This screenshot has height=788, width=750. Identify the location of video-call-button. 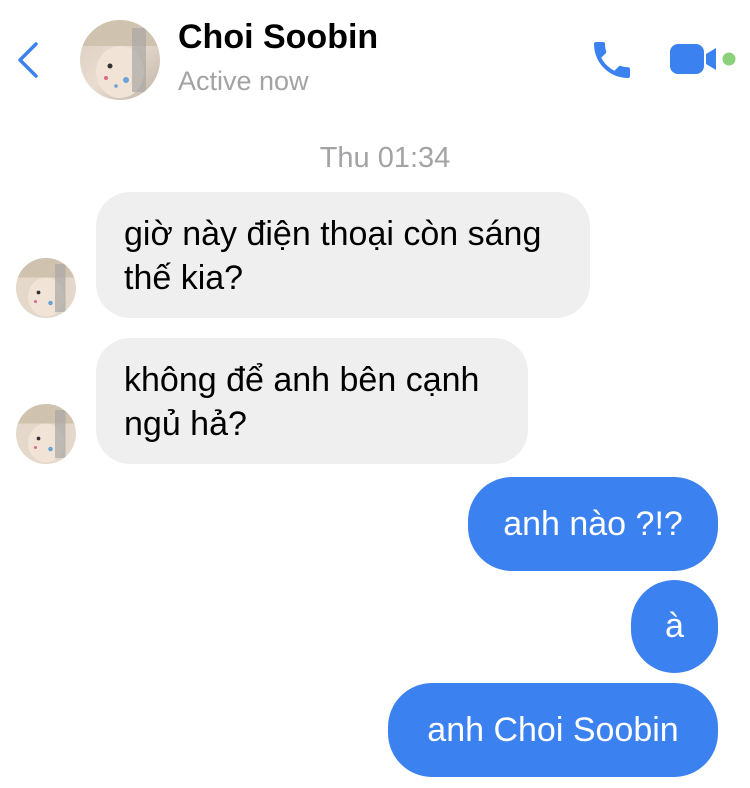
(704, 60).